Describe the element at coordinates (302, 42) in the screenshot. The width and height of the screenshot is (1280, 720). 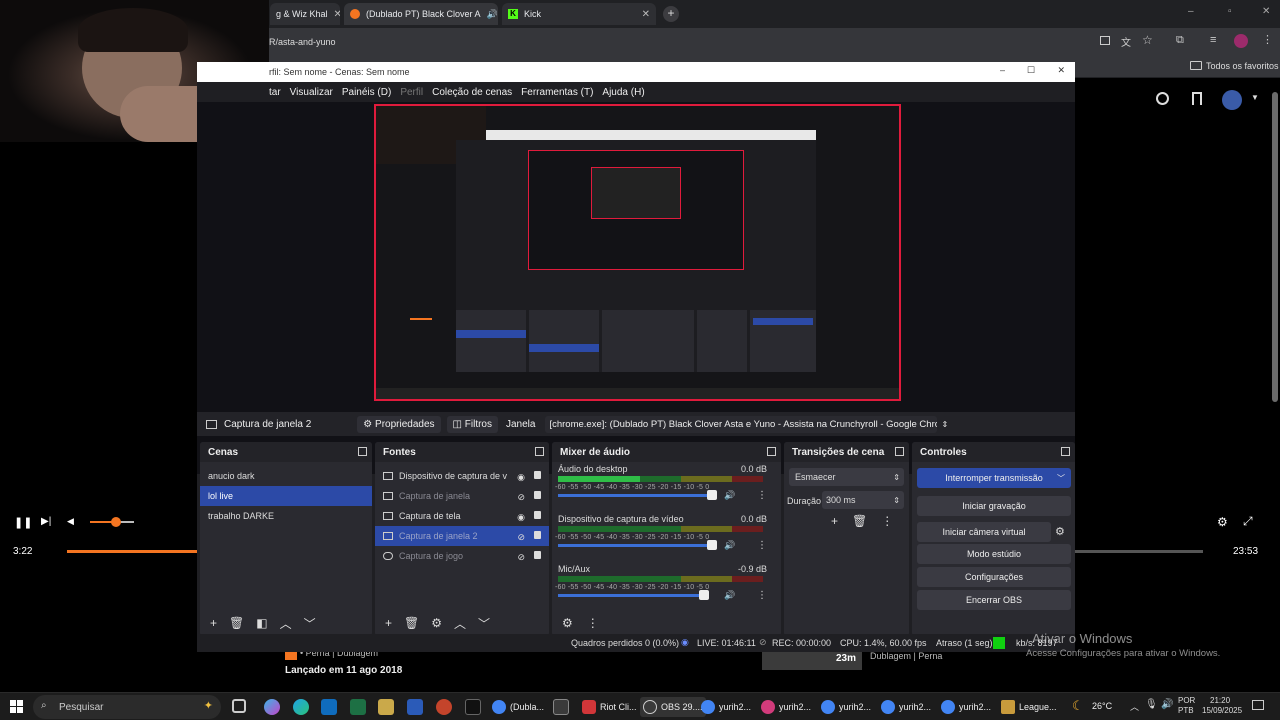
I see `address-bar: R/asta-and-yuno` at that location.